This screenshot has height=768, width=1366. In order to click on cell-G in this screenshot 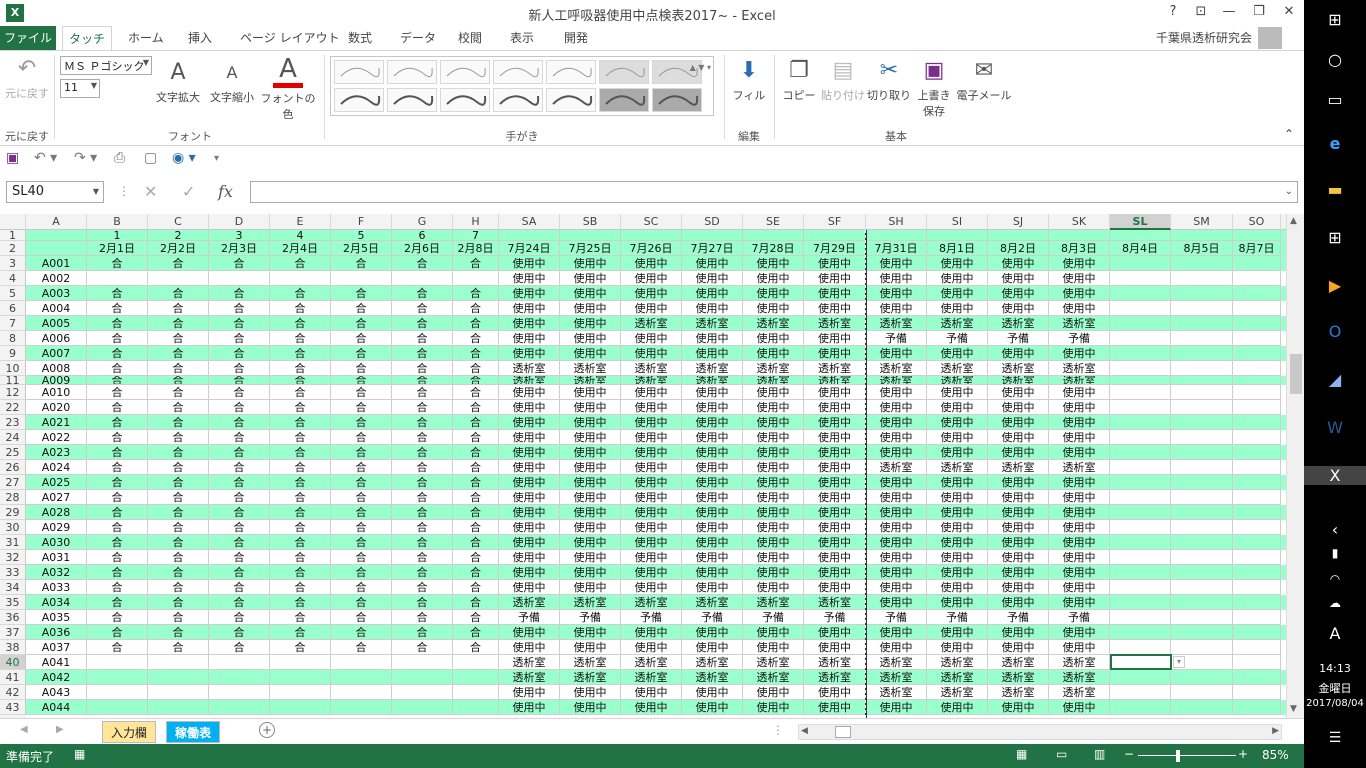, I will do `click(422, 677)`.